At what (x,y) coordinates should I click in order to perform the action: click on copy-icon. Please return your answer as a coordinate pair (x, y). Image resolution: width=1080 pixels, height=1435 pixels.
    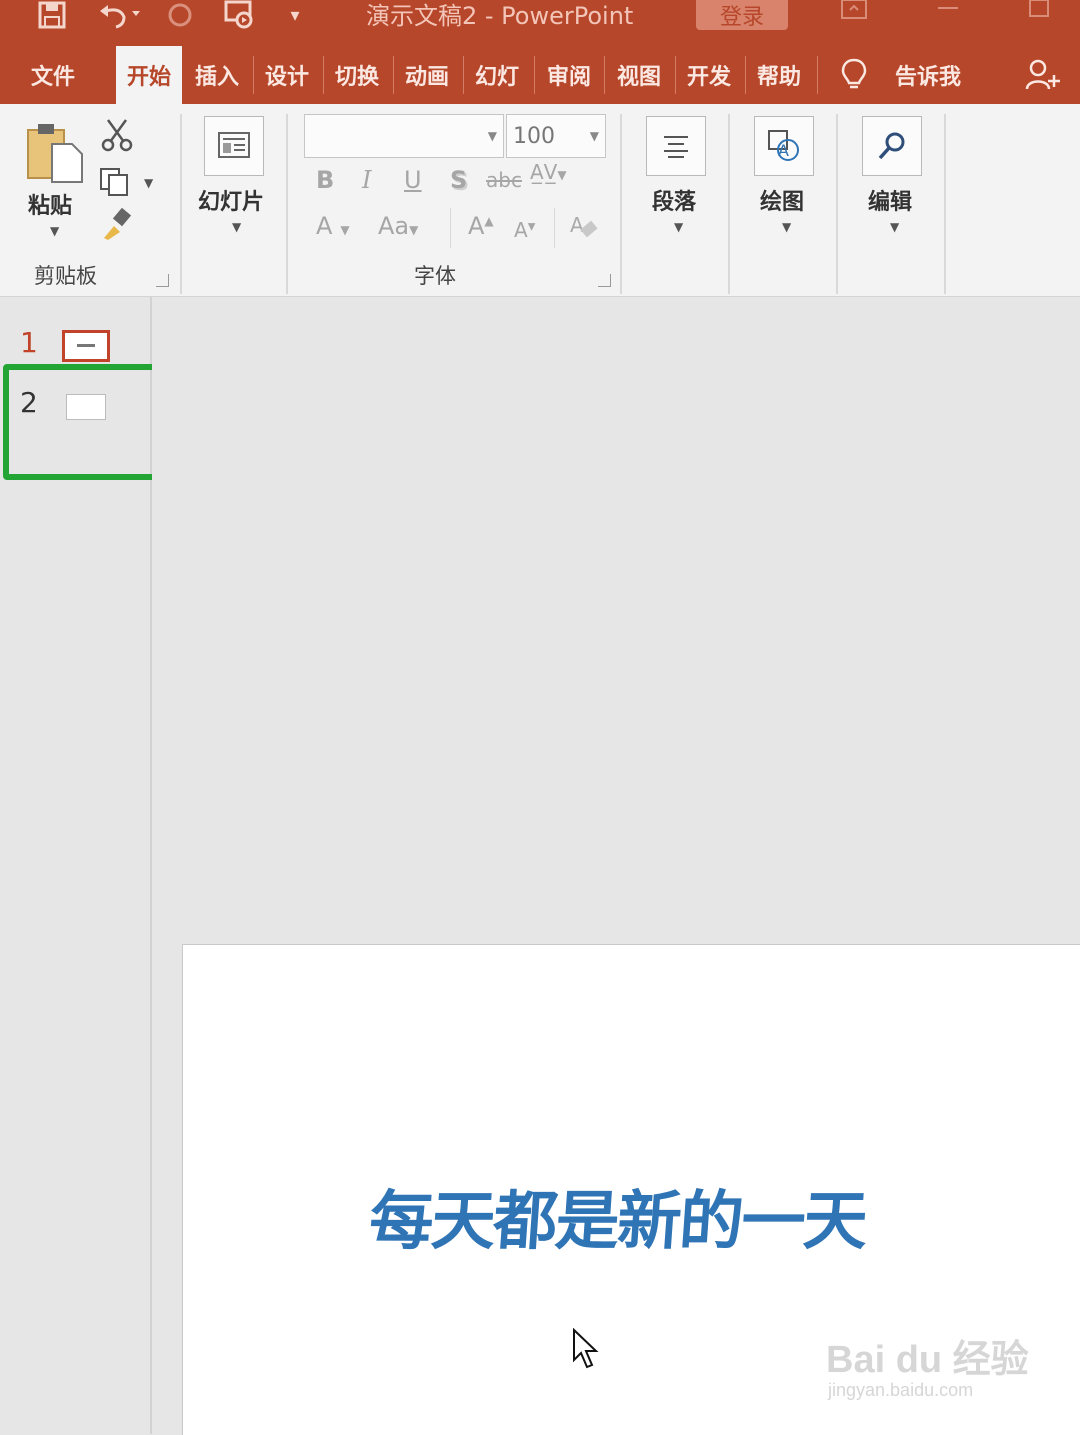
    Looking at the image, I should click on (115, 184).